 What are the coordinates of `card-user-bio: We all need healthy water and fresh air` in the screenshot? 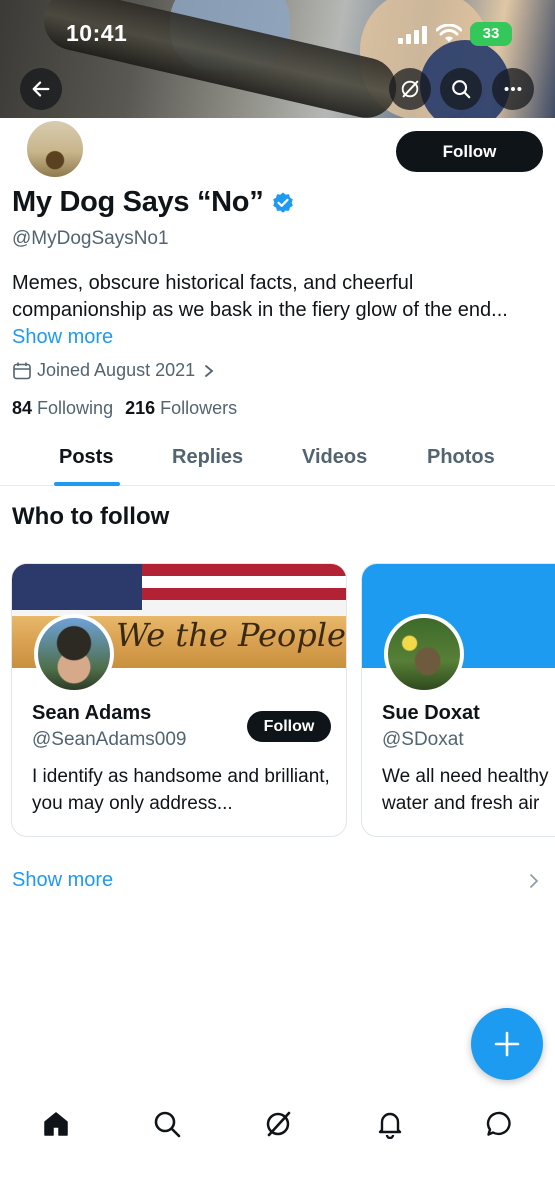 It's located at (468, 790).